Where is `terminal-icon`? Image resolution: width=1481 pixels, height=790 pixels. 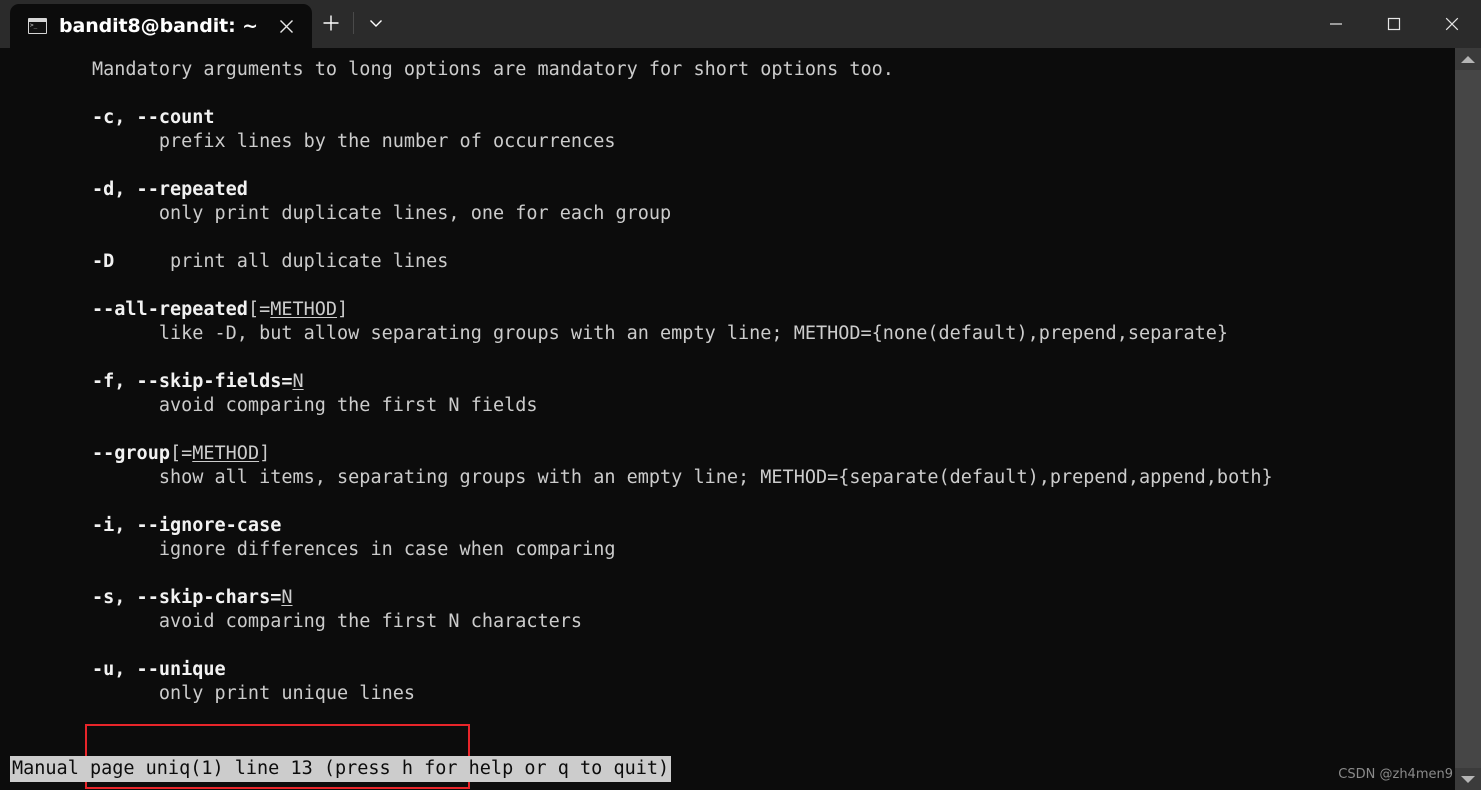
terminal-icon is located at coordinates (37, 26).